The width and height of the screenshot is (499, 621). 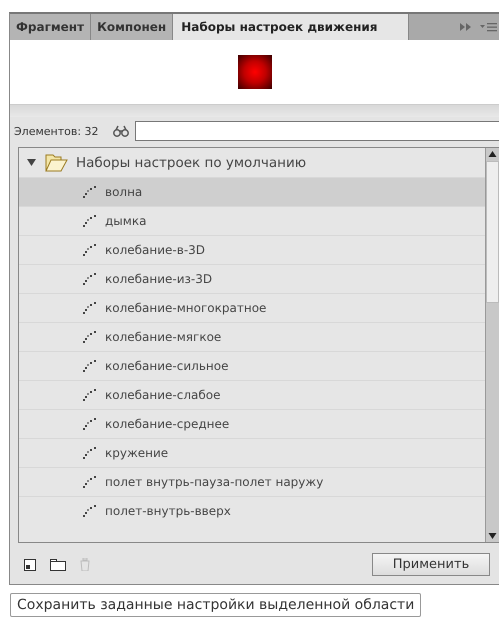 I want to click on preset-item: колебание-в-3D, so click(x=252, y=249).